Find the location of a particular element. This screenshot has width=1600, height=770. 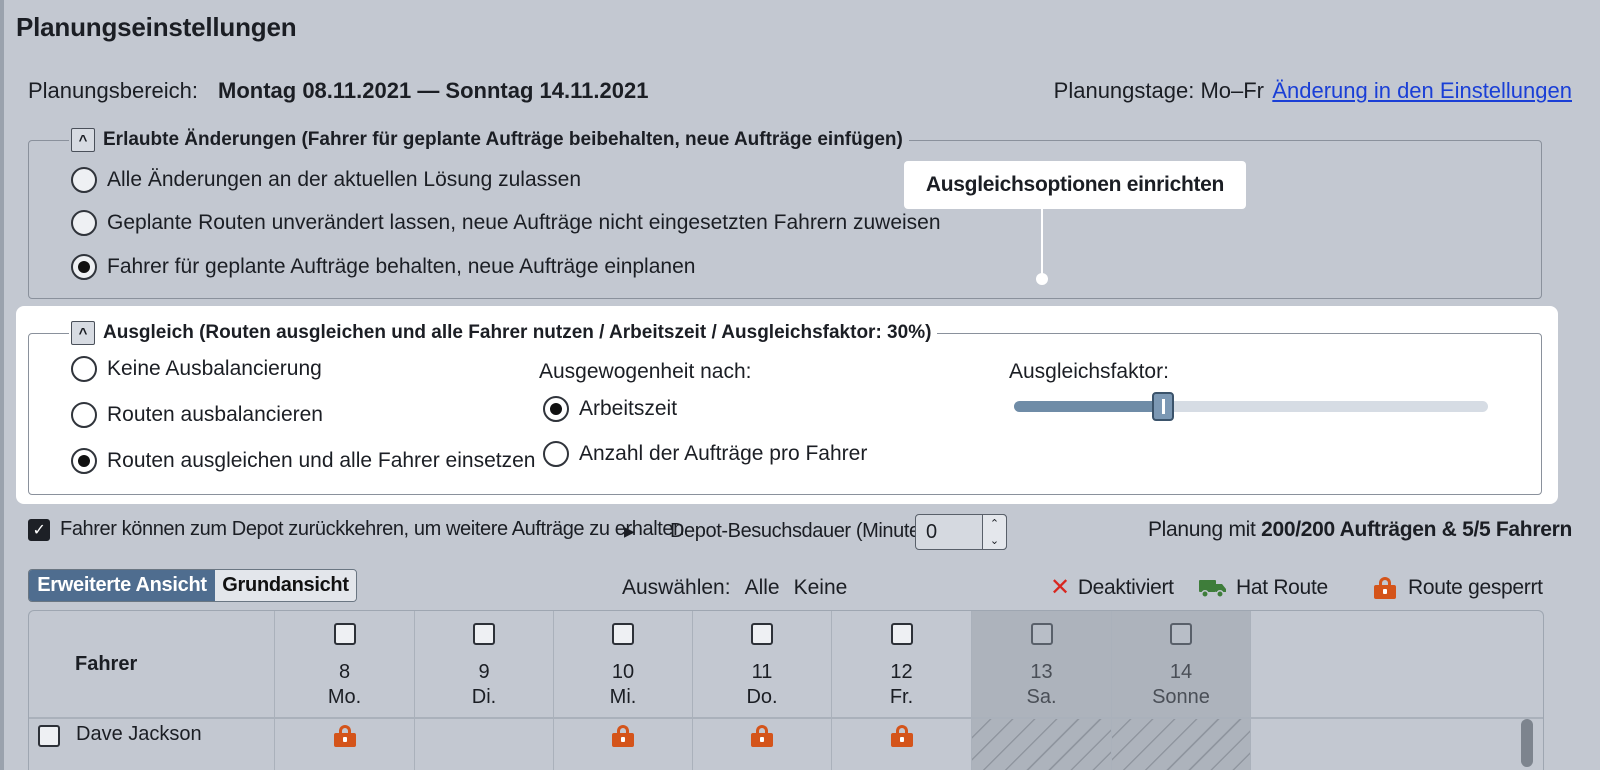

radio-label: Routen ausbalancieren is located at coordinates (215, 414).